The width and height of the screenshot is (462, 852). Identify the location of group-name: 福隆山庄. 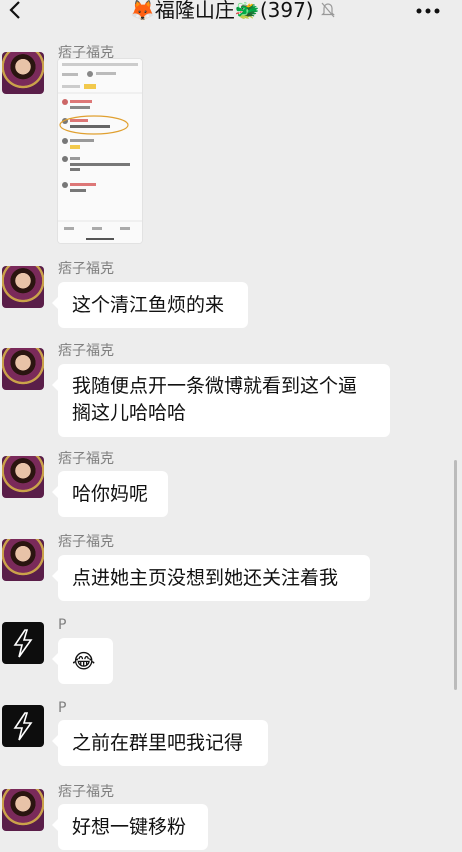
(194, 11).